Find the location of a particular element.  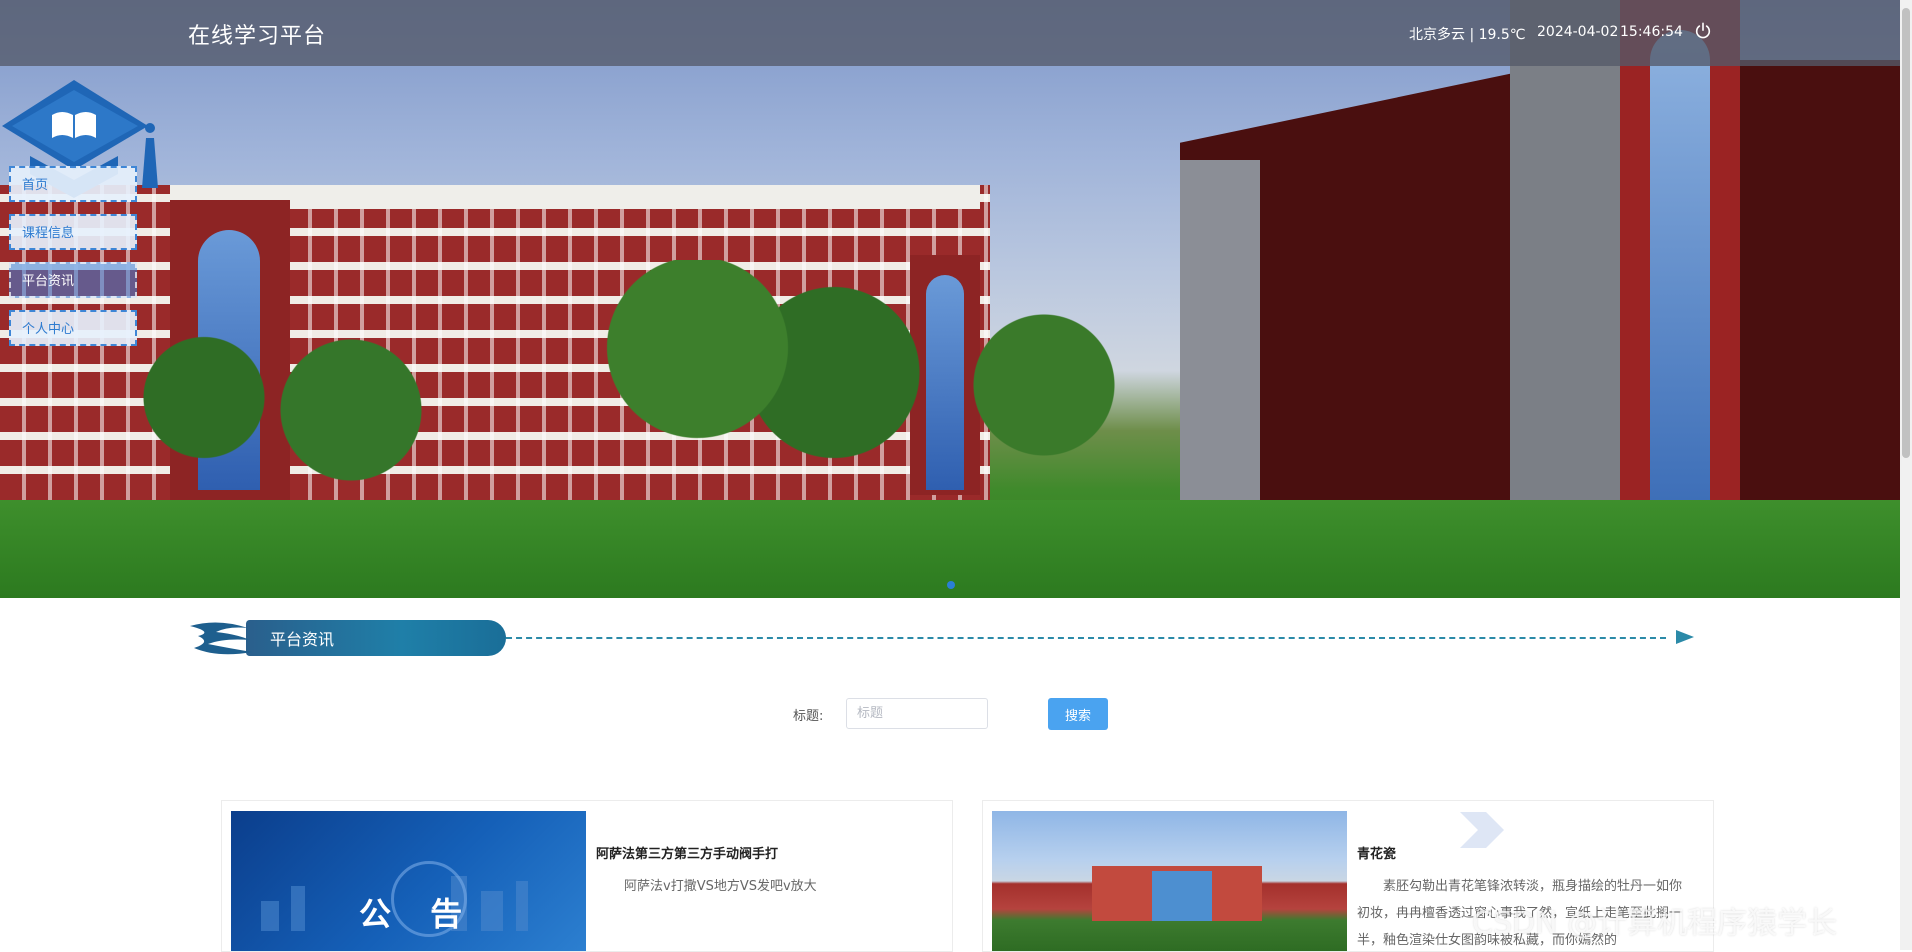

power-icon is located at coordinates (1703, 31).